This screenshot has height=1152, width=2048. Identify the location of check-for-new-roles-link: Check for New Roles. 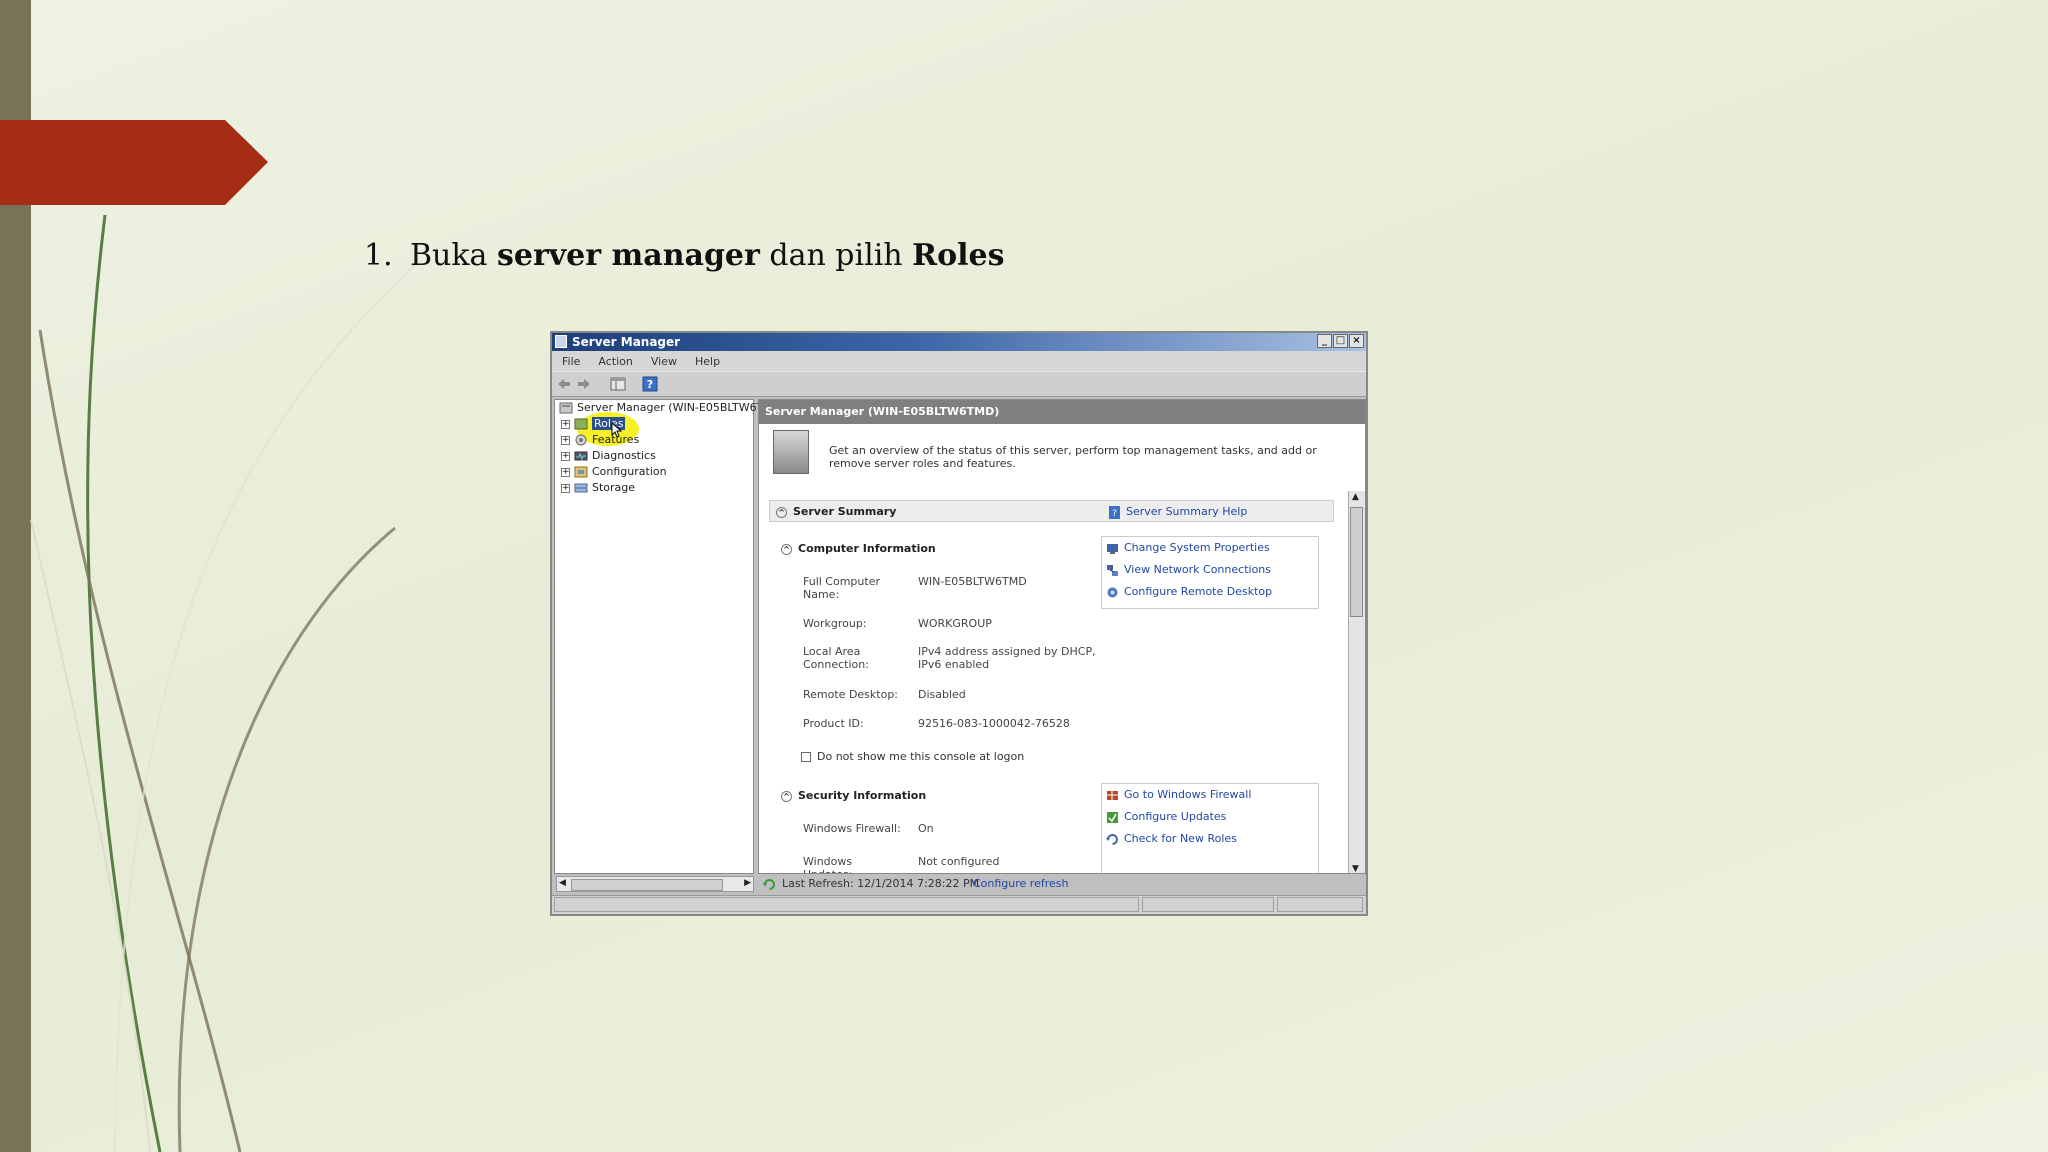
(1171, 839).